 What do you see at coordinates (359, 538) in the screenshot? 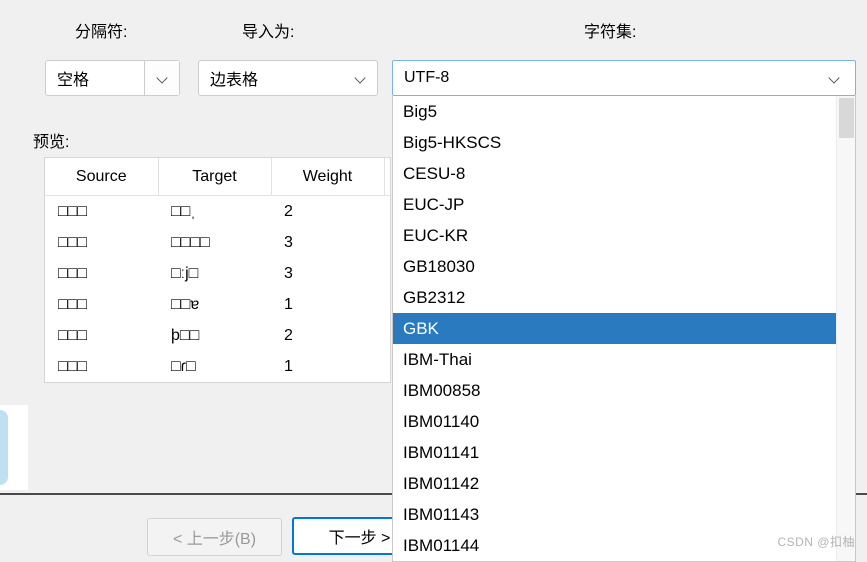
I see `next-button-label: 下一步 >` at bounding box center [359, 538].